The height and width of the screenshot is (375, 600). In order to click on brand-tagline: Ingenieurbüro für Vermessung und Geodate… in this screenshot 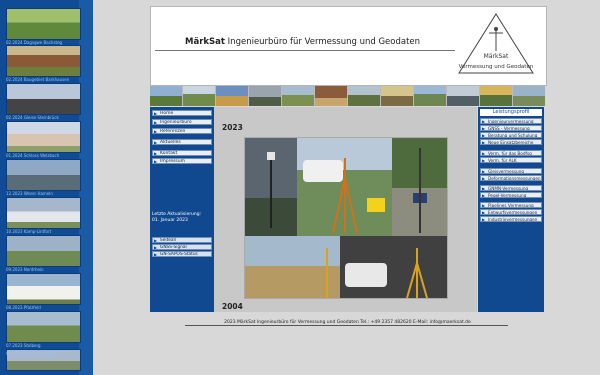, I will do `click(324, 42)`.